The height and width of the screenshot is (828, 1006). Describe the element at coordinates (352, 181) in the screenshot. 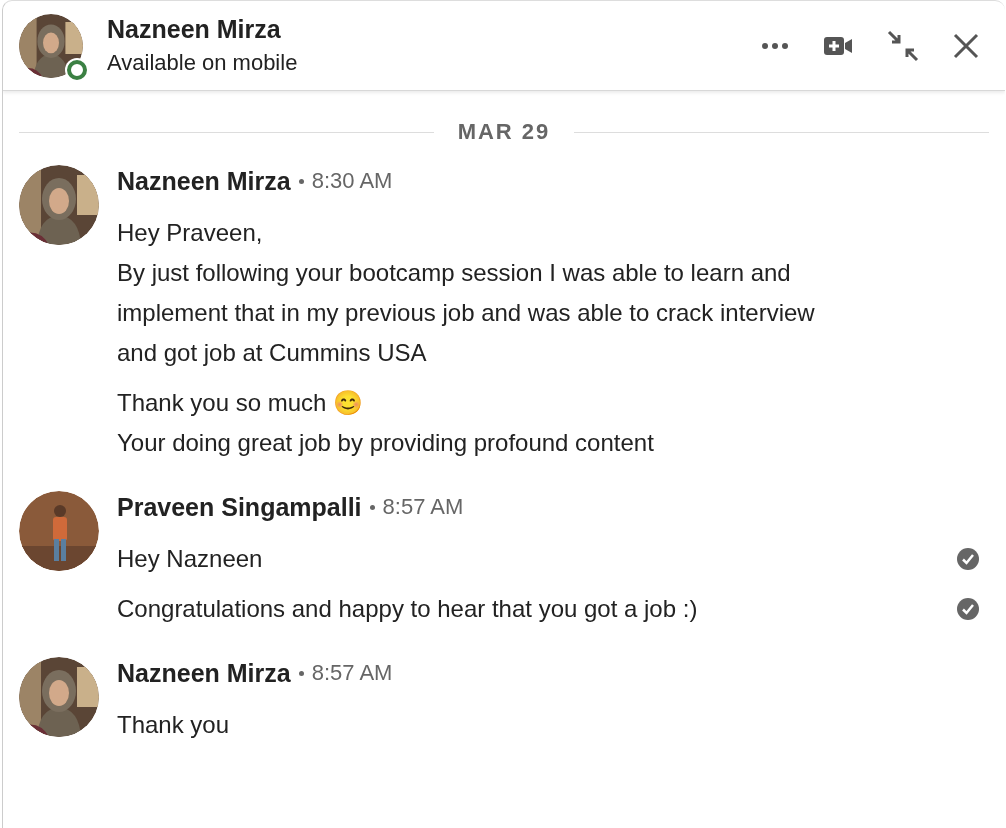

I see `message-time: 8:30 AM` at that location.